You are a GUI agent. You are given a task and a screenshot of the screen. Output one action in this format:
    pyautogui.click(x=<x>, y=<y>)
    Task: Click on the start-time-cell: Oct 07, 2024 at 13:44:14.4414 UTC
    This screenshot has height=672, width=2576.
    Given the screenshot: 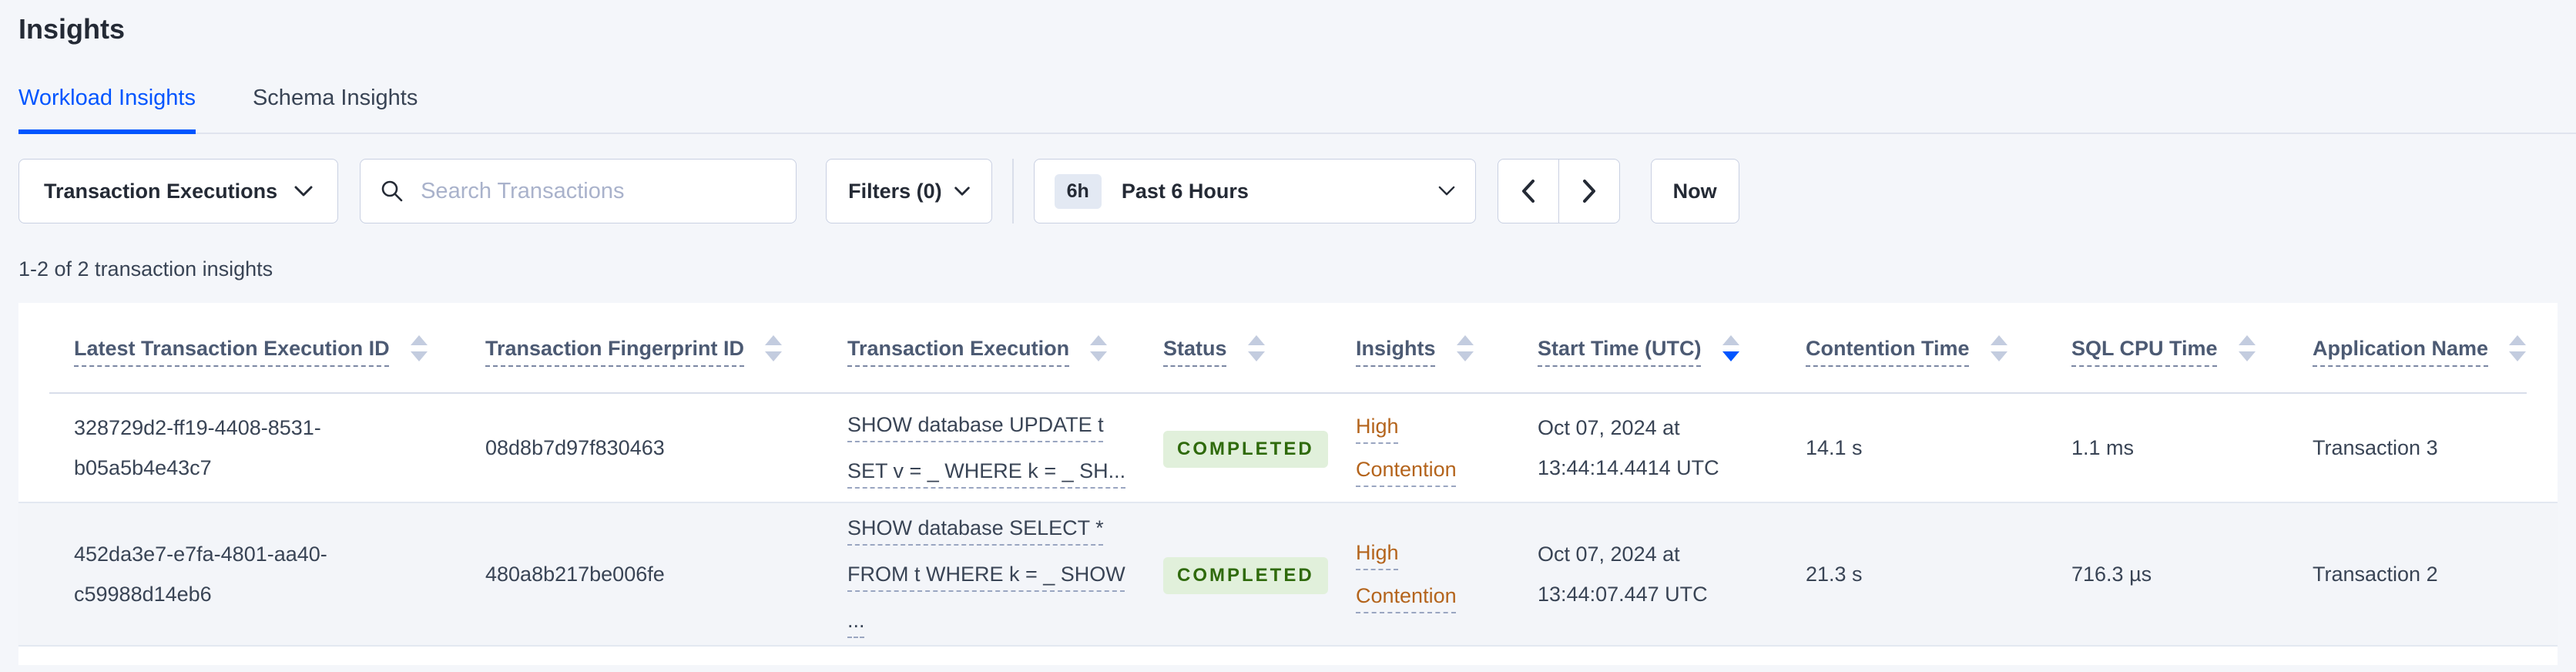 What is the action you would take?
    pyautogui.click(x=1628, y=448)
    